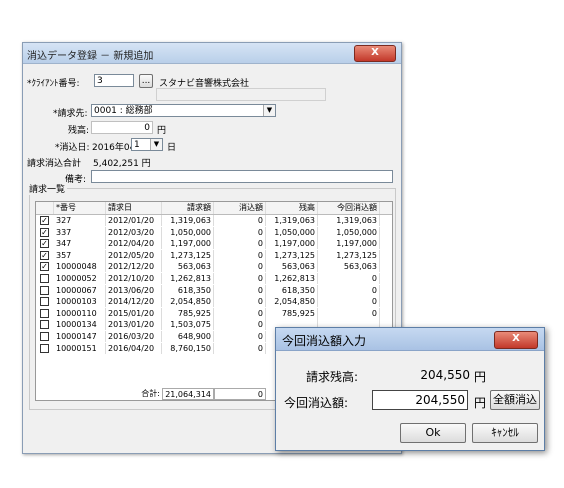 The image size is (564, 488). I want to click on cell-billed: 563,063, so click(188, 267).